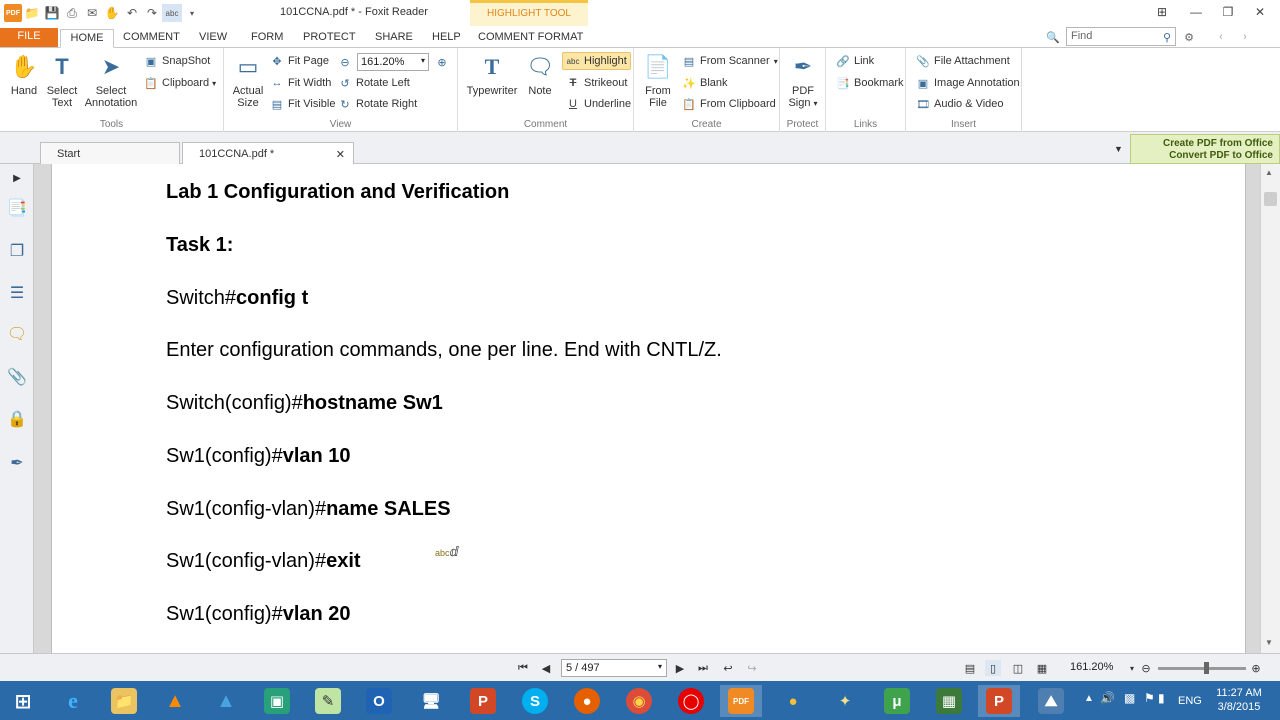 Image resolution: width=1280 pixels, height=720 pixels. What do you see at coordinates (124, 701) in the screenshot?
I see `file-explorer-icon: 📁` at bounding box center [124, 701].